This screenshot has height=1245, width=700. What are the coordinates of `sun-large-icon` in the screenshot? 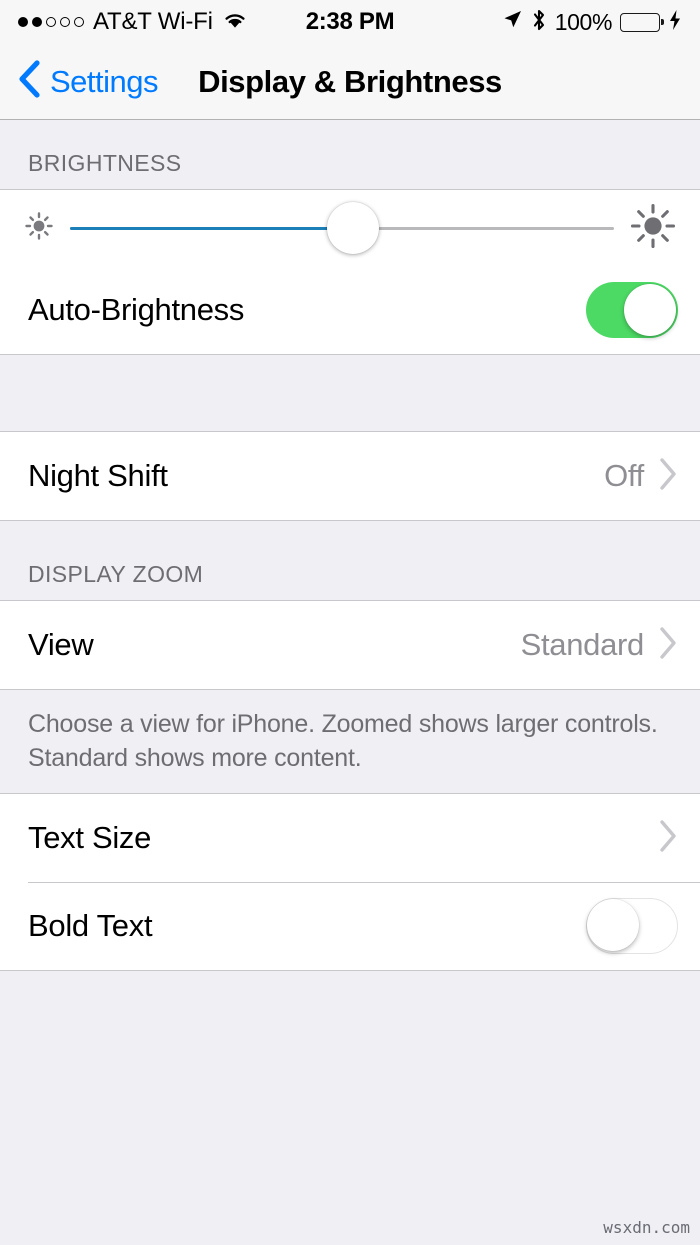 It's located at (653, 228).